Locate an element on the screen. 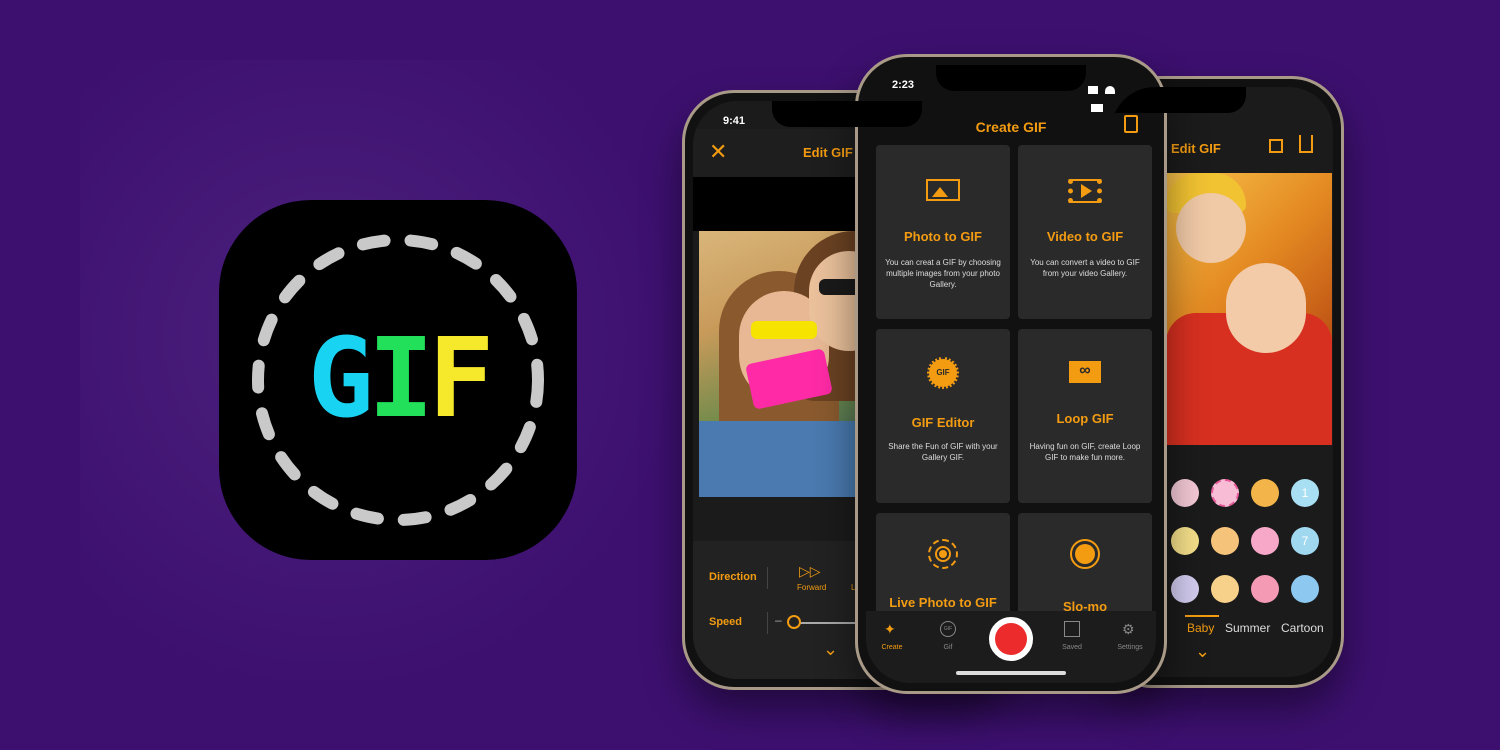 The width and height of the screenshot is (1500, 750). gif-tab-icon: GIF is located at coordinates (948, 629).